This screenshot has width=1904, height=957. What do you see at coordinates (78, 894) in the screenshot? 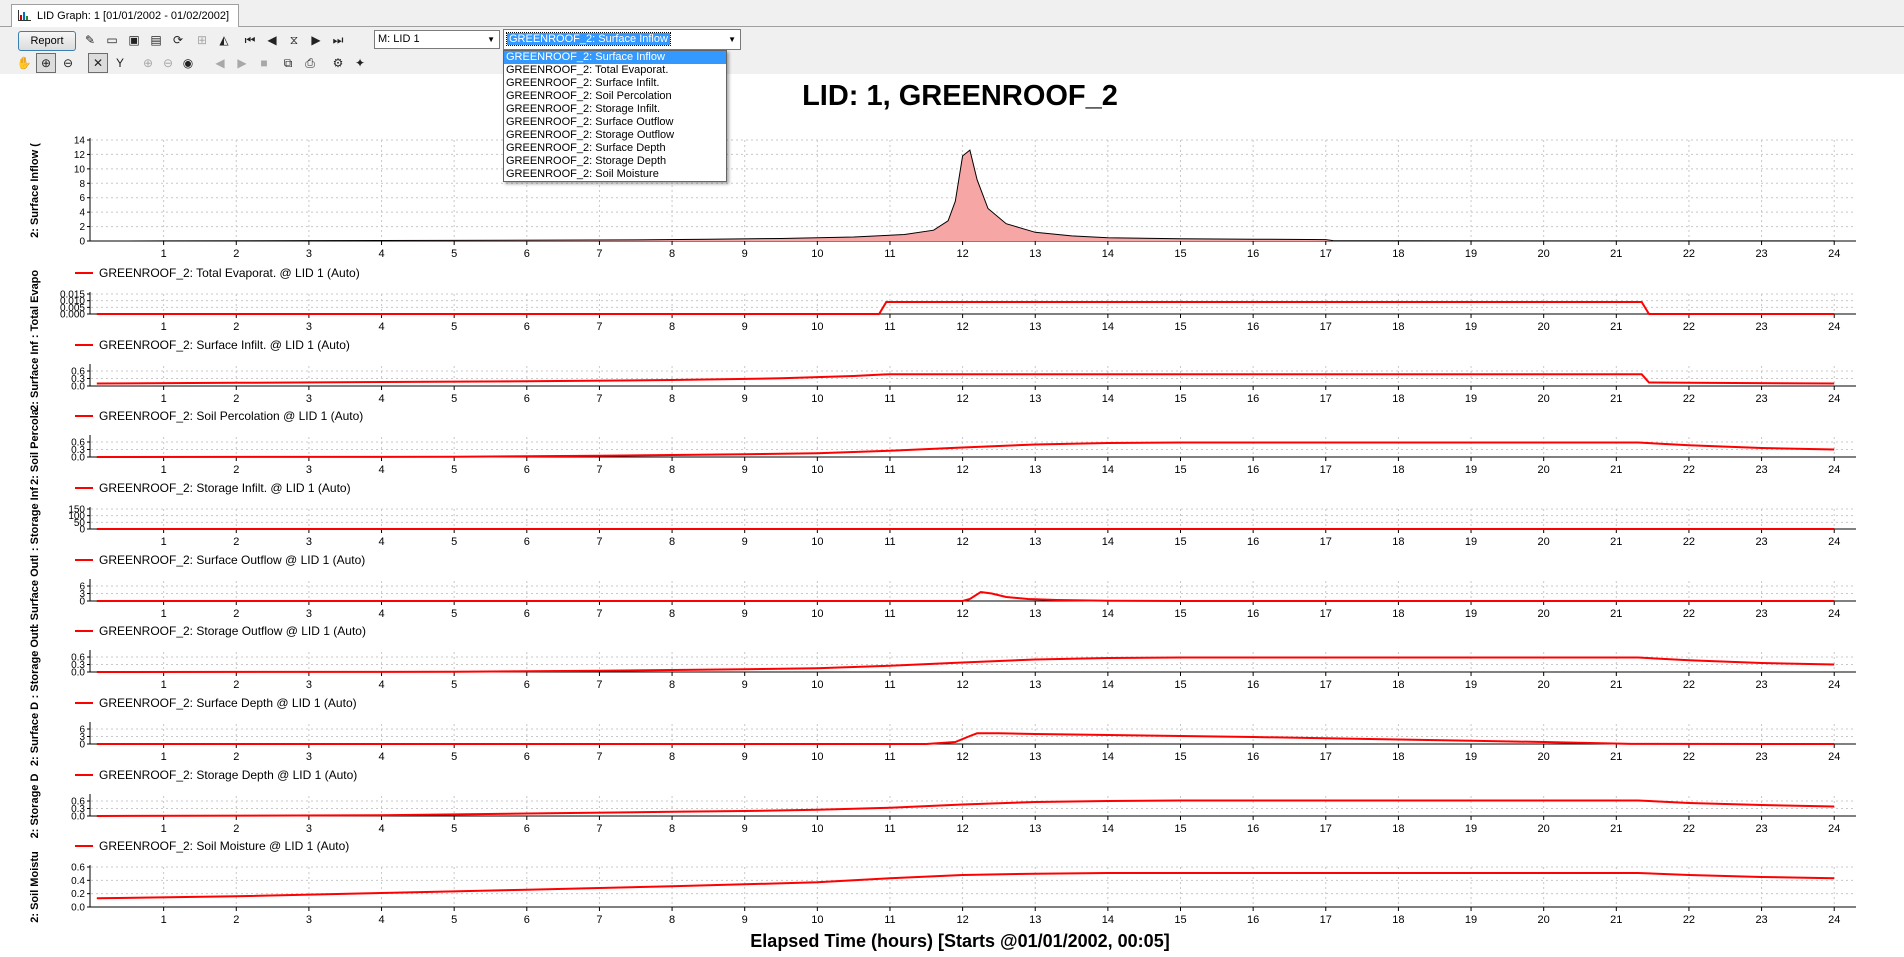
I see `y-tick-label: 0.2` at bounding box center [78, 894].